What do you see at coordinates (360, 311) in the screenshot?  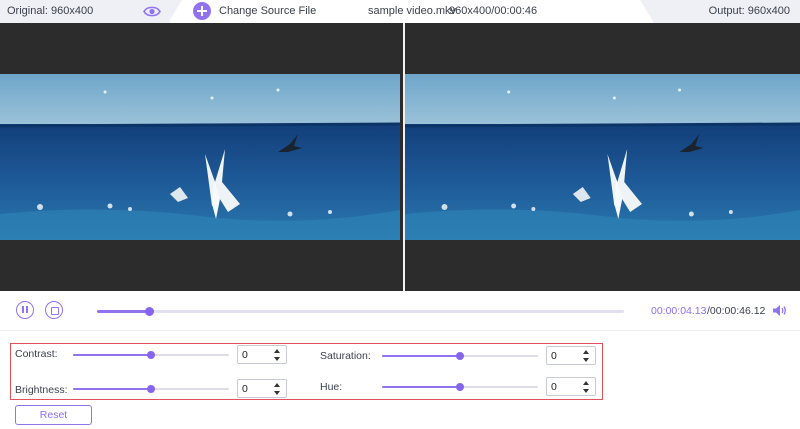 I see `progress-slider` at bounding box center [360, 311].